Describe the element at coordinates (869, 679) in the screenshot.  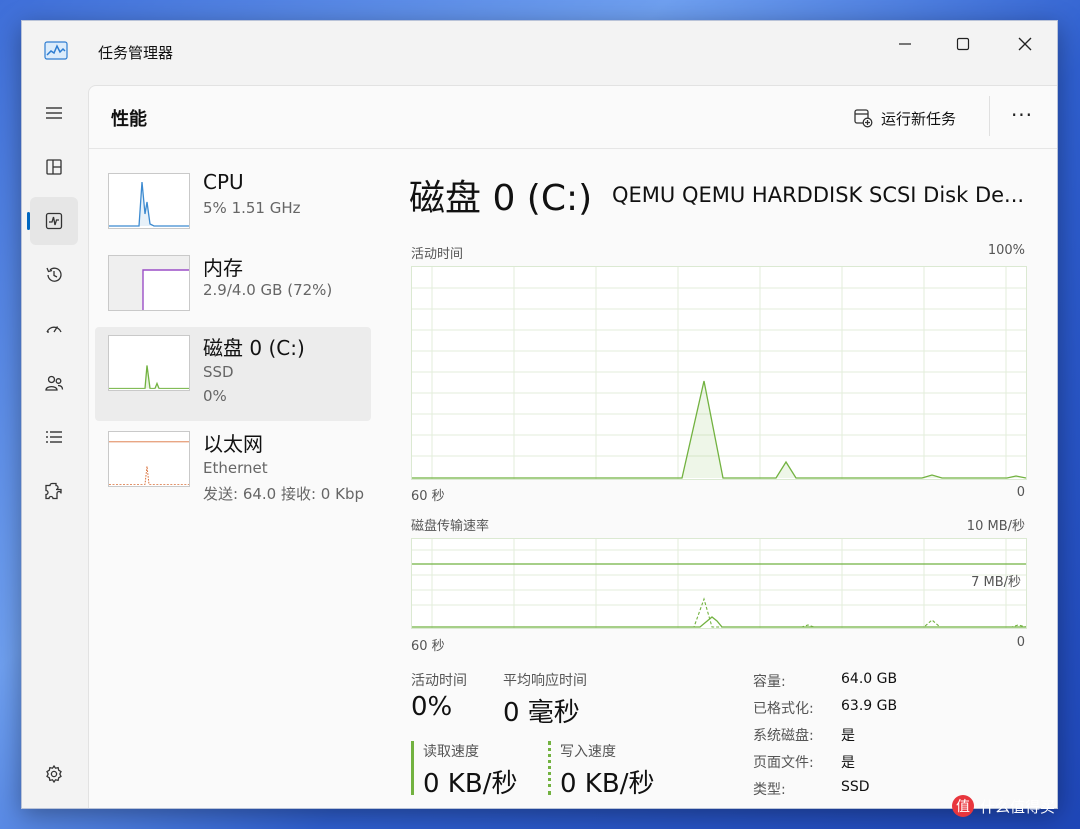
I see `capacity-value: 64.0 GB` at that location.